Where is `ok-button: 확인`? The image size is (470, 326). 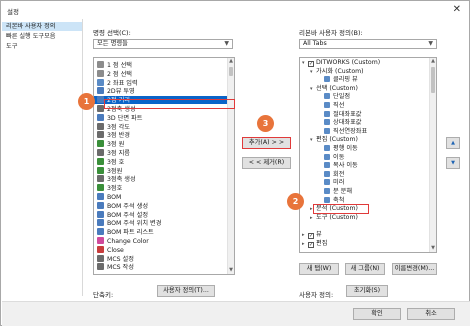
ok-button: 확인 is located at coordinates (377, 314).